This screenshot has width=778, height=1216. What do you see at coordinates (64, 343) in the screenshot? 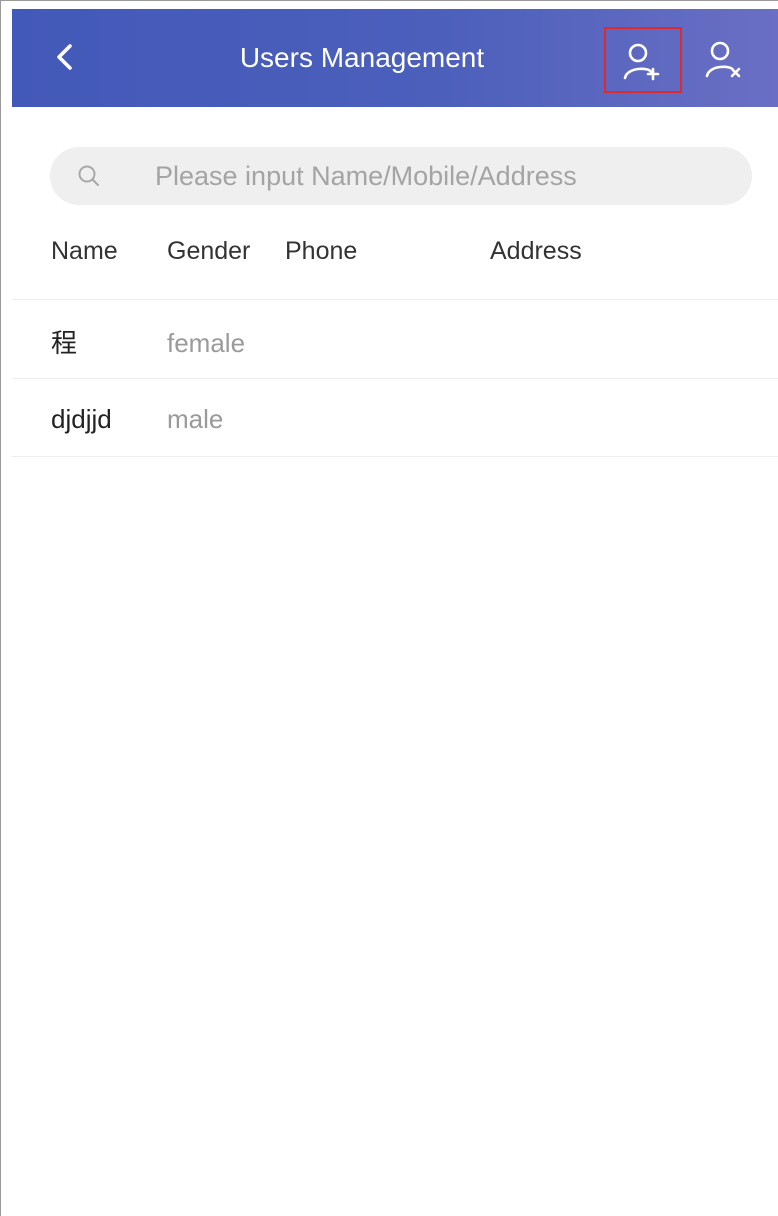
I see `row-name: 程` at bounding box center [64, 343].